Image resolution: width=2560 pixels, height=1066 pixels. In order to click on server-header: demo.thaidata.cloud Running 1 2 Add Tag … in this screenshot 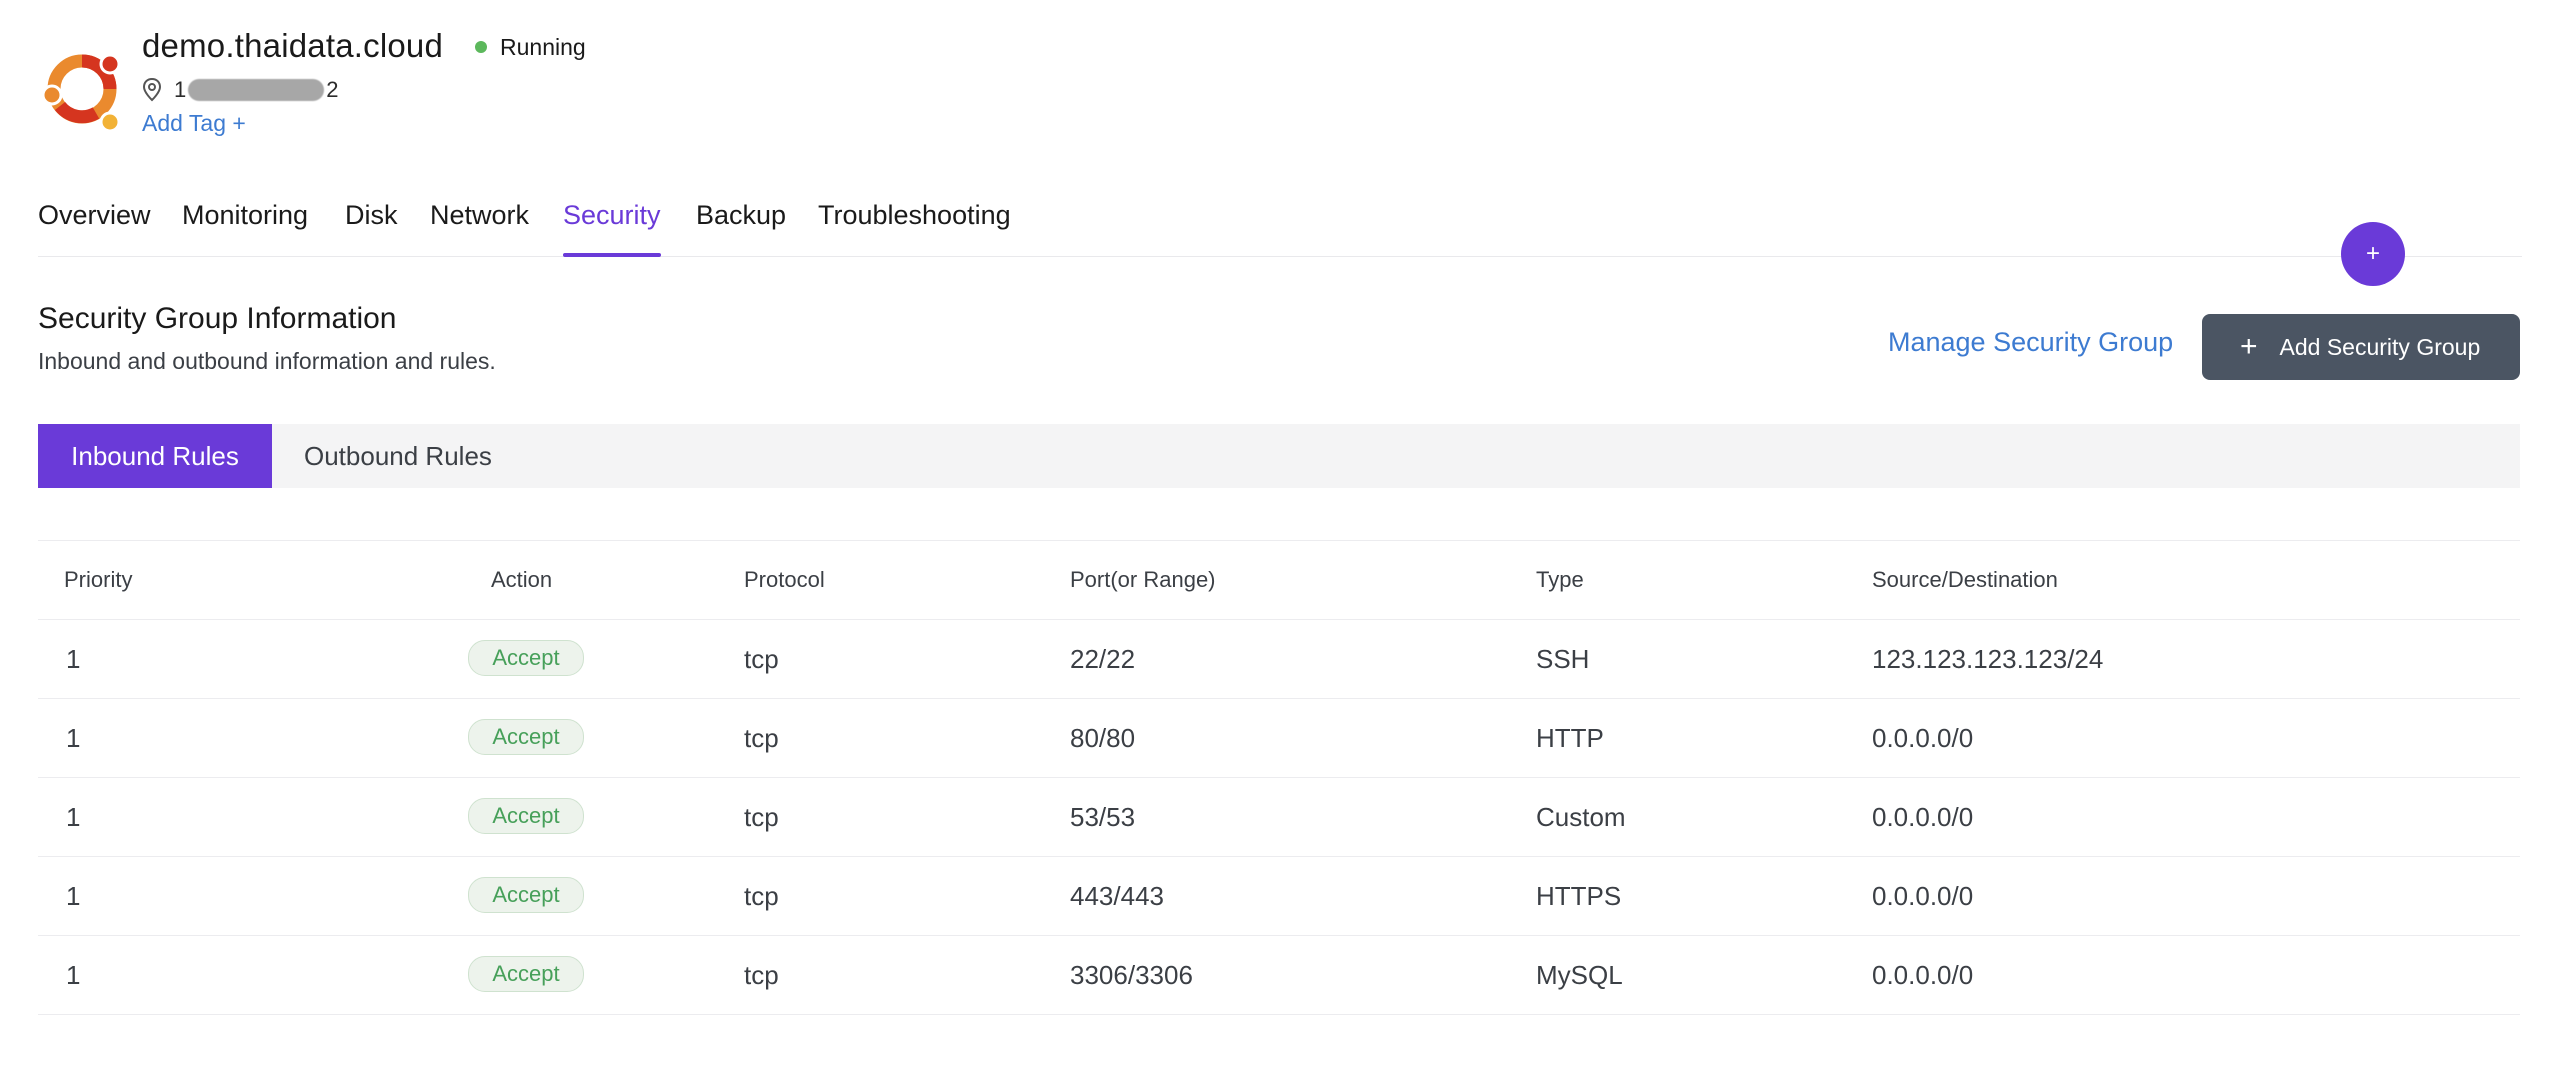, I will do `click(438, 84)`.